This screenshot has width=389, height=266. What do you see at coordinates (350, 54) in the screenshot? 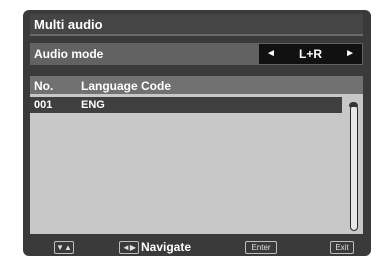
I see `right-arrow-icon: ►` at bounding box center [350, 54].